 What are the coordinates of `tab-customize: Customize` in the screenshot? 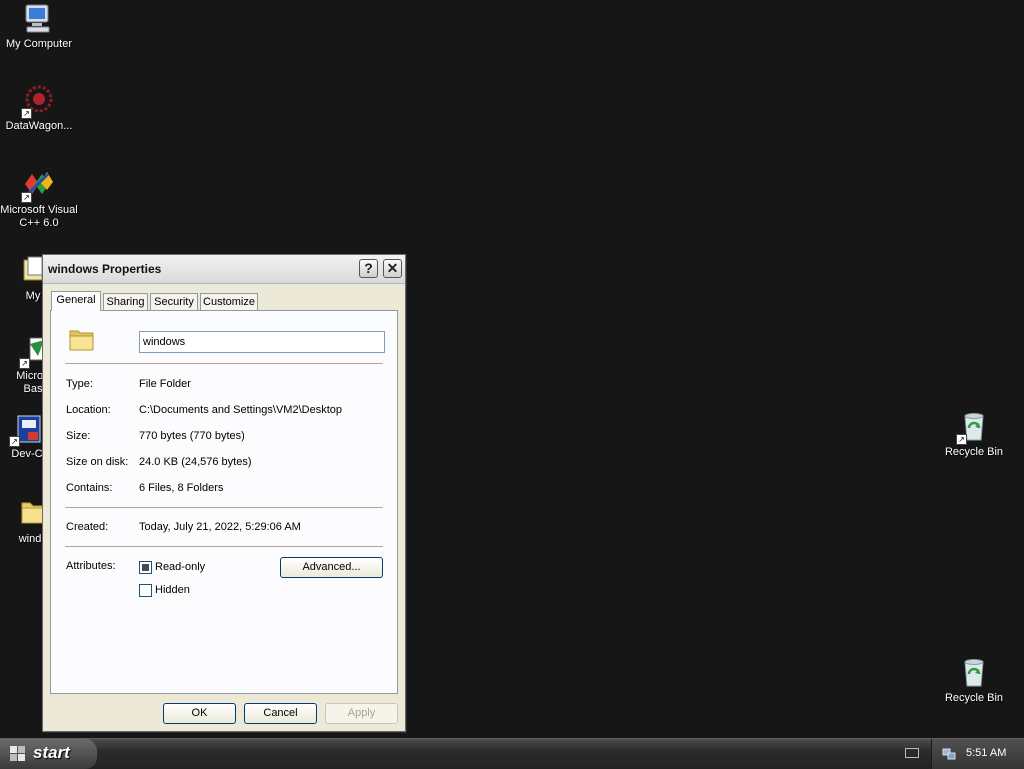 It's located at (229, 301).